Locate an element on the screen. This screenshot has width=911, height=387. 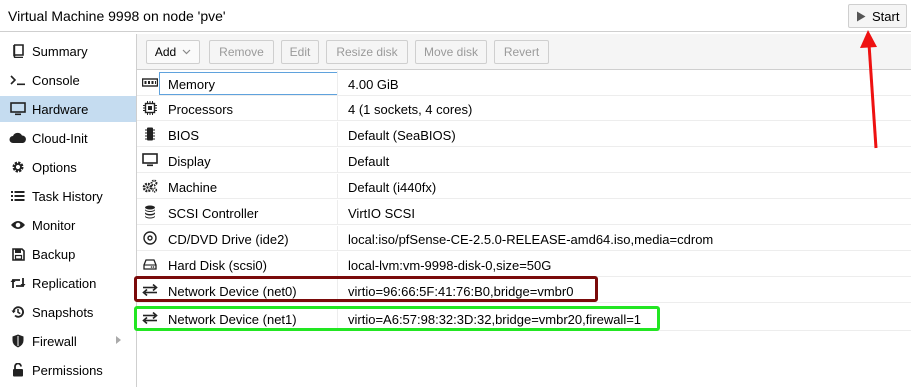
sidebar-item-permissions: Permissions is located at coordinates (68, 370).